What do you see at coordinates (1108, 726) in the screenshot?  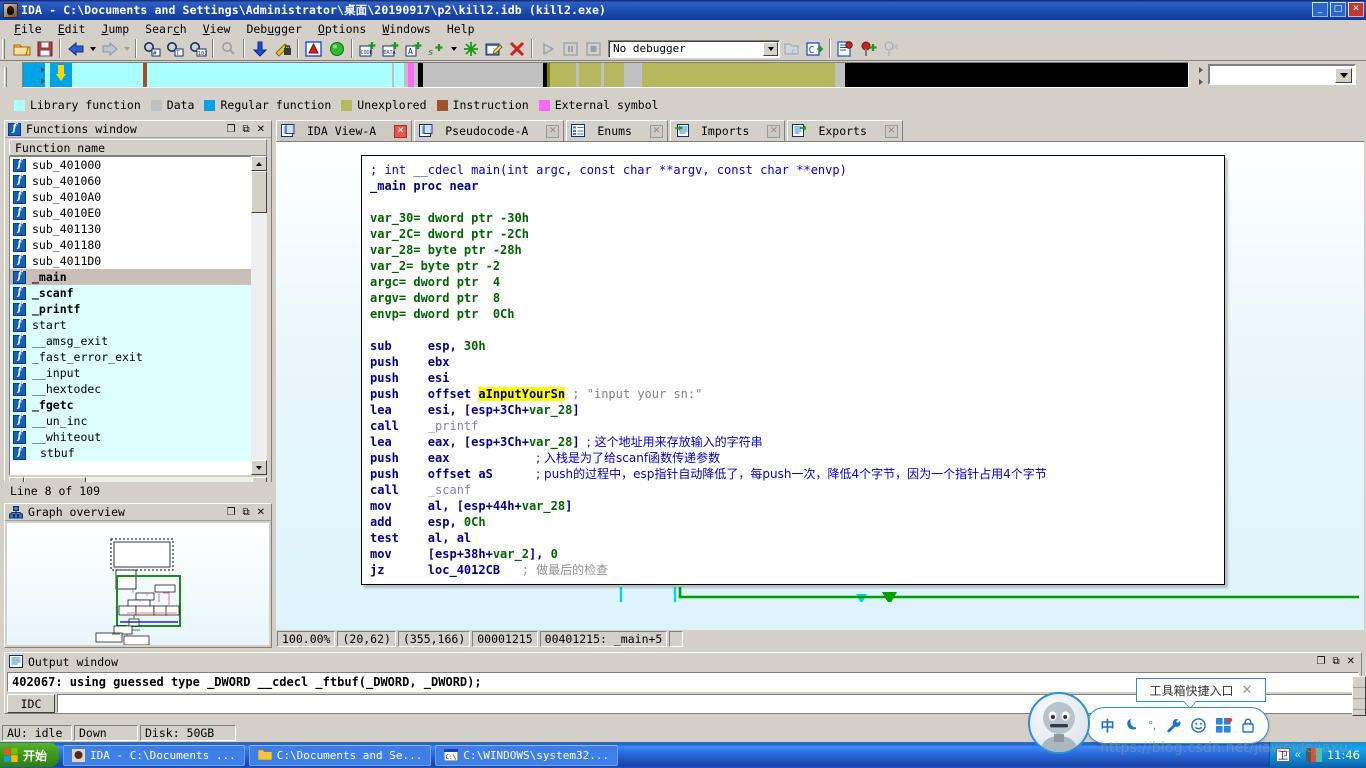 I see `chinese-mode-icon: 中` at bounding box center [1108, 726].